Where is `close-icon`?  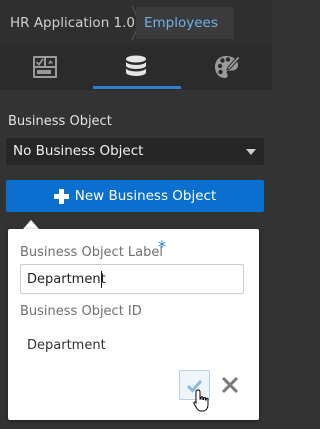 close-icon is located at coordinates (230, 385).